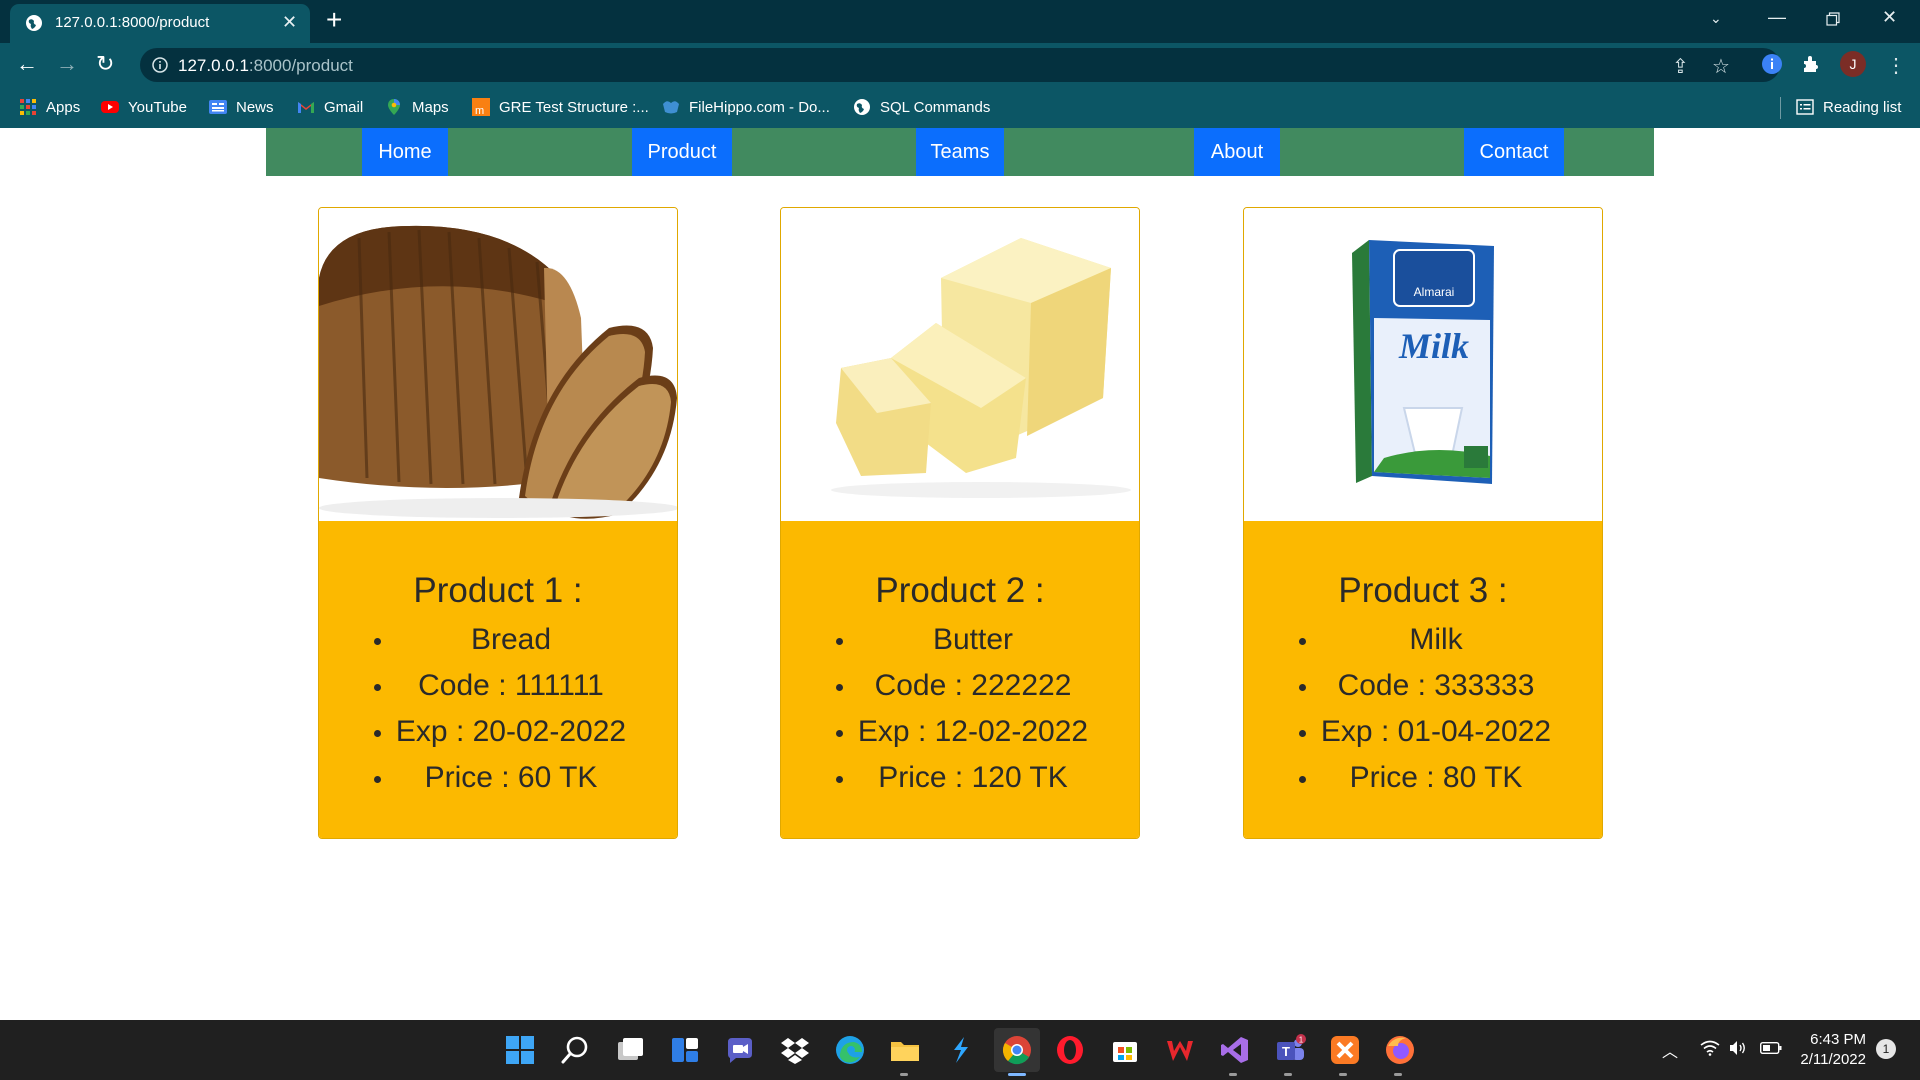 The height and width of the screenshot is (1080, 1920). I want to click on extensions-puzzle-icon, so click(1812, 64).